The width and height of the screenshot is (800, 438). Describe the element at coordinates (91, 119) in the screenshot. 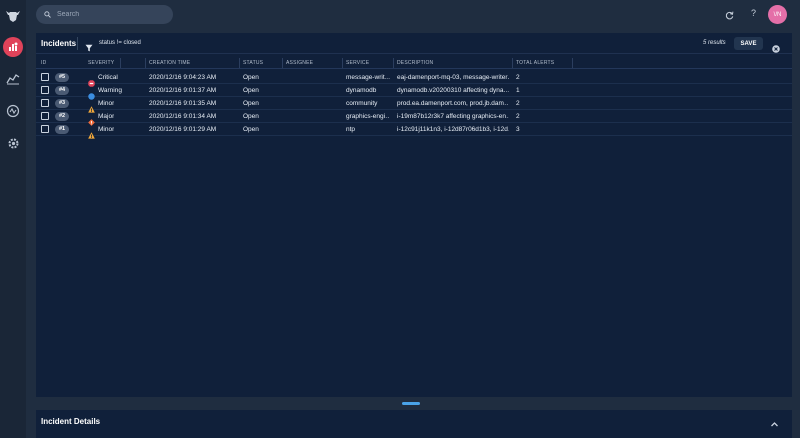

I see `major-severity-icon` at that location.